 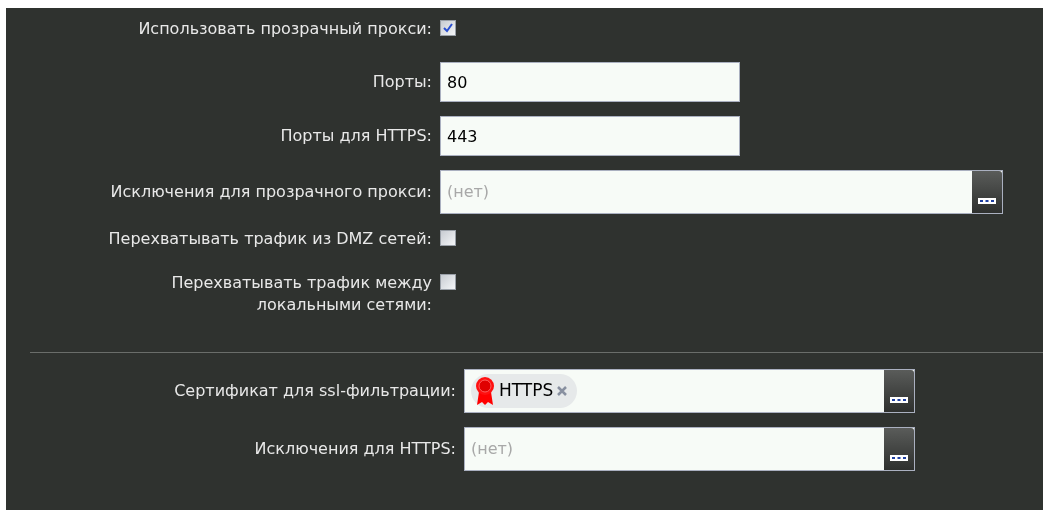 What do you see at coordinates (526, 391) in the screenshot?
I see `tag-label: HTTPS` at bounding box center [526, 391].